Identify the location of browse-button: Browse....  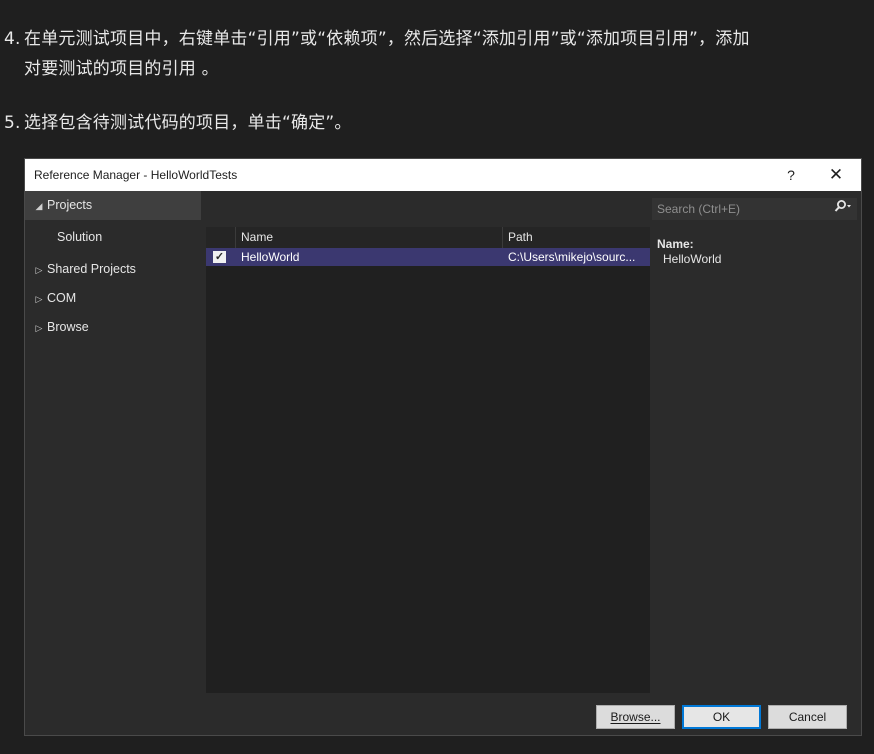
(635, 717).